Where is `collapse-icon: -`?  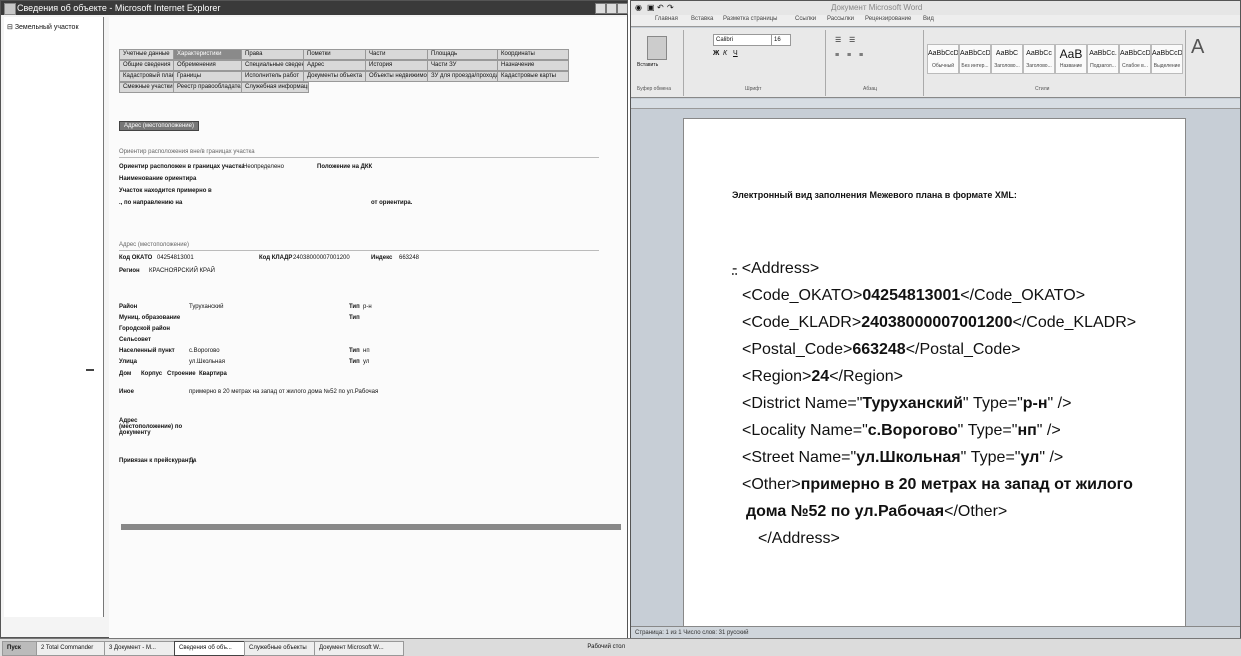 collapse-icon: - is located at coordinates (734, 268).